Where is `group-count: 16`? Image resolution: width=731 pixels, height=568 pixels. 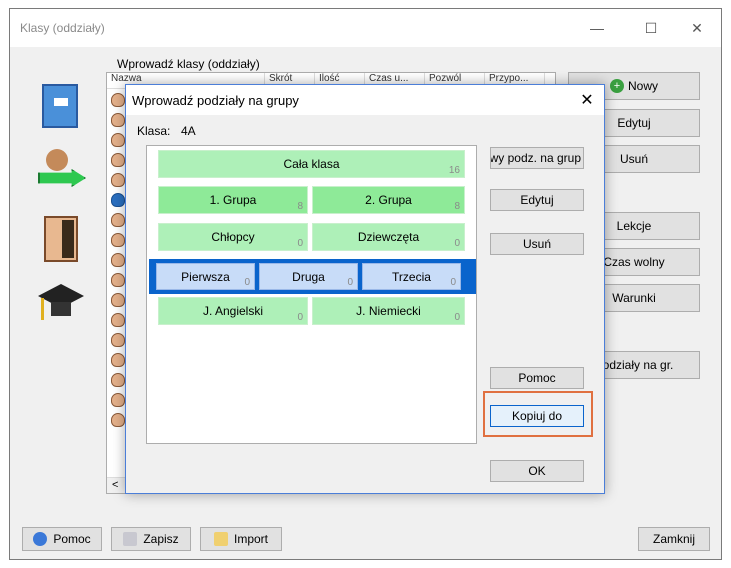
group-count: 16 is located at coordinates (454, 170).